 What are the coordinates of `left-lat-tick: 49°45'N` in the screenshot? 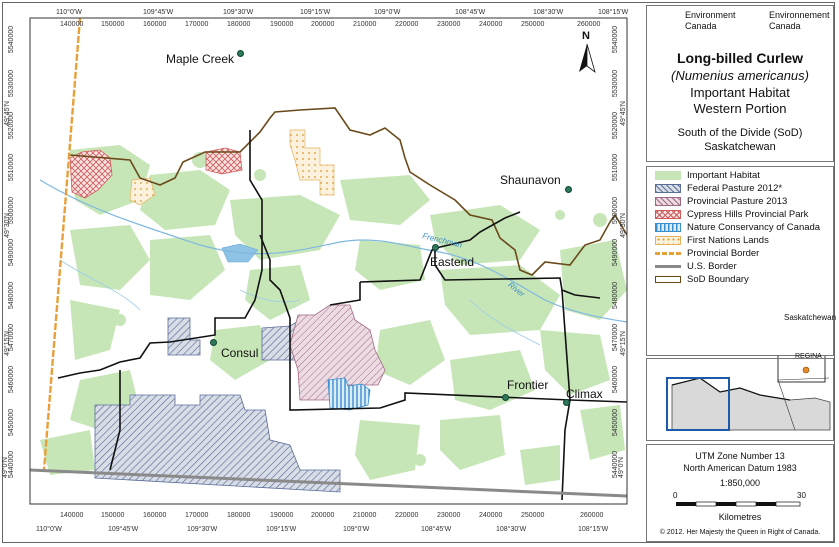 It's located at (7, 113).